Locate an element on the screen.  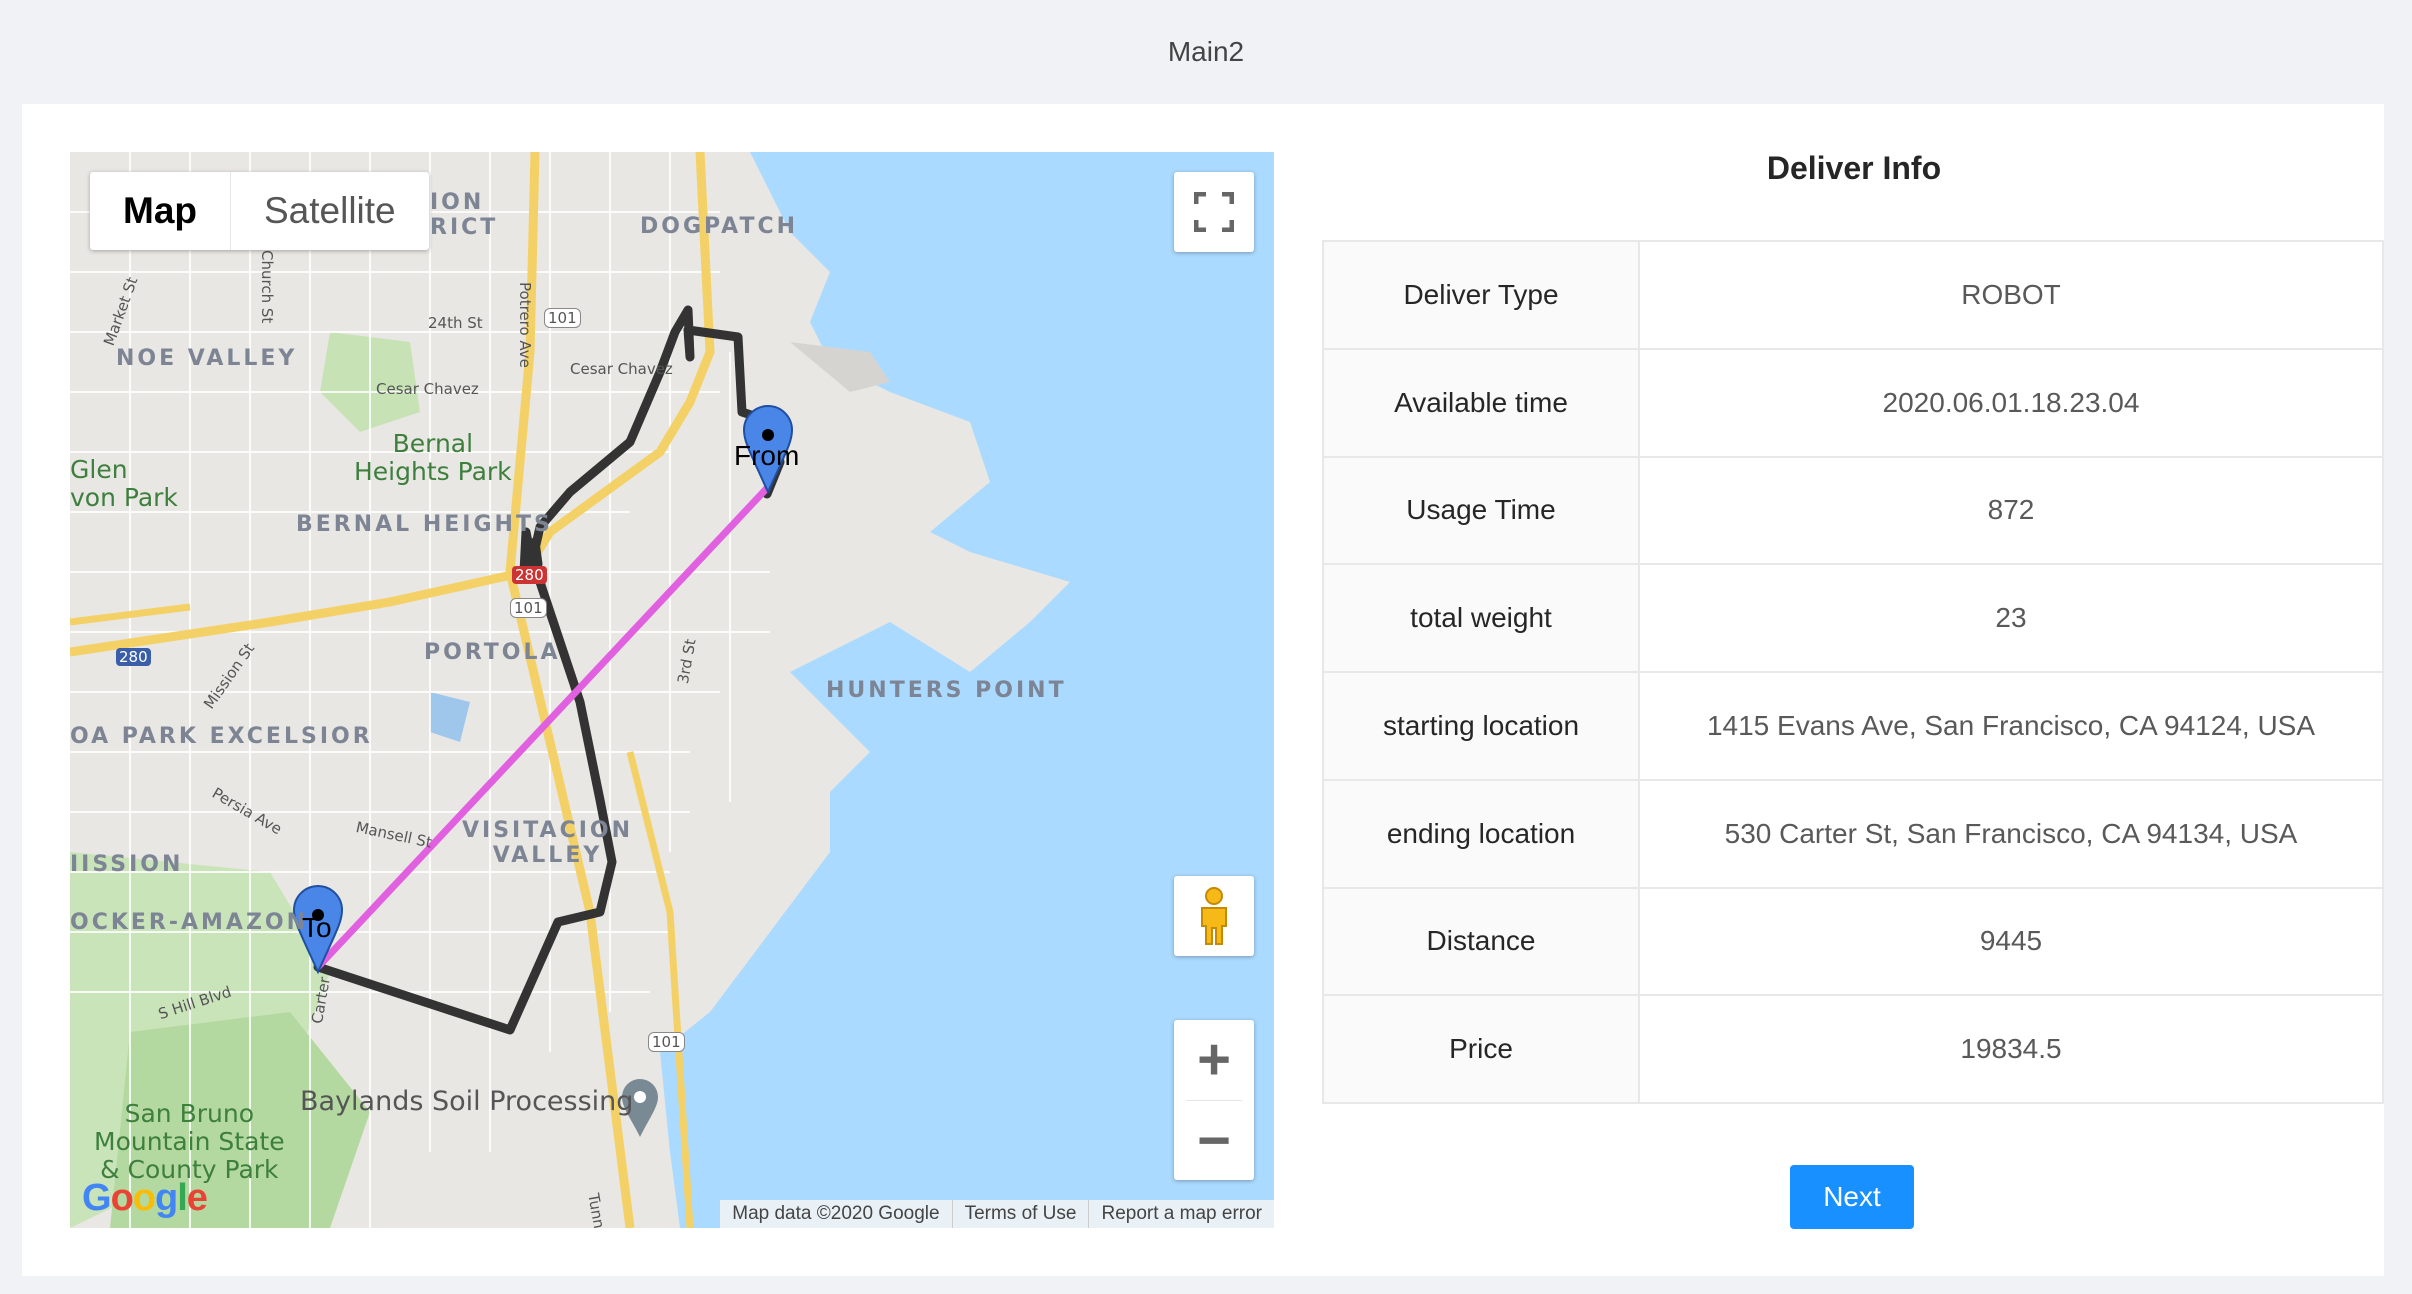
zoom-out-button: − is located at coordinates (1214, 1141).